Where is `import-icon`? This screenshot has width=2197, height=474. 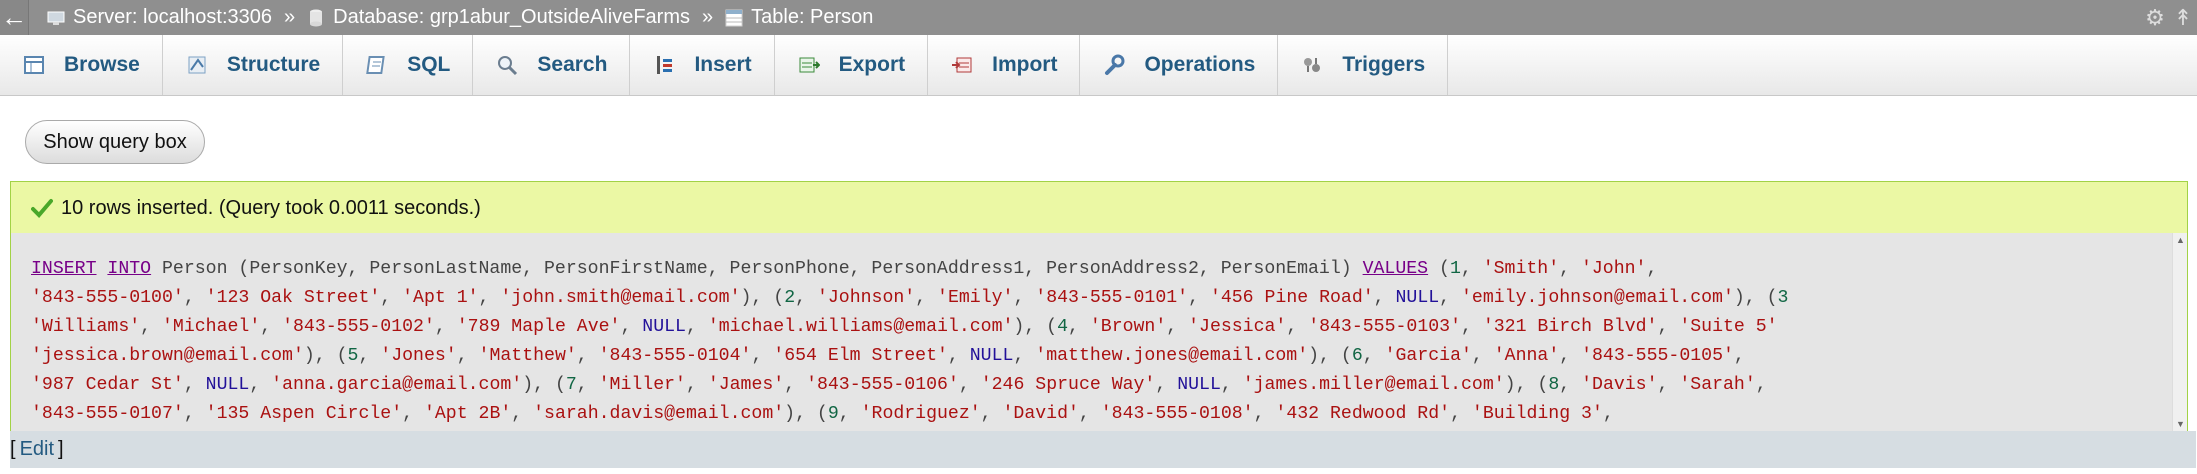 import-icon is located at coordinates (962, 65).